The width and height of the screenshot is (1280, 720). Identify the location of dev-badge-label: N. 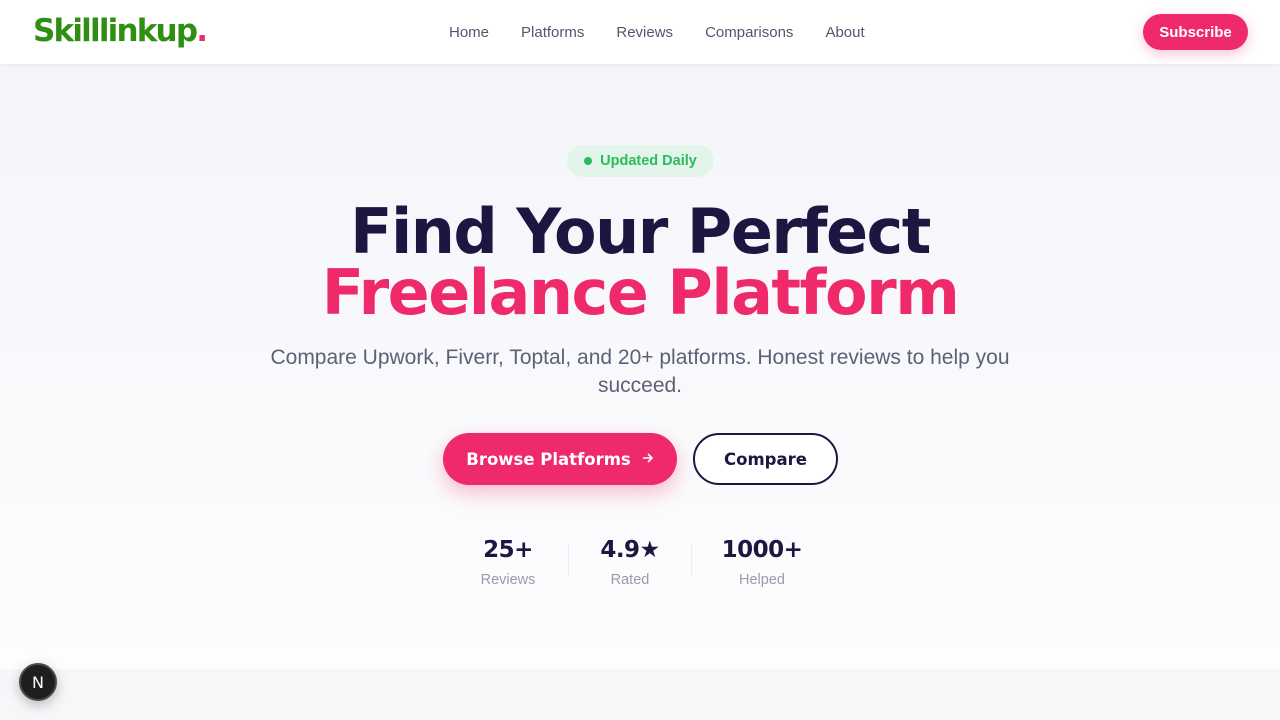
(38, 682).